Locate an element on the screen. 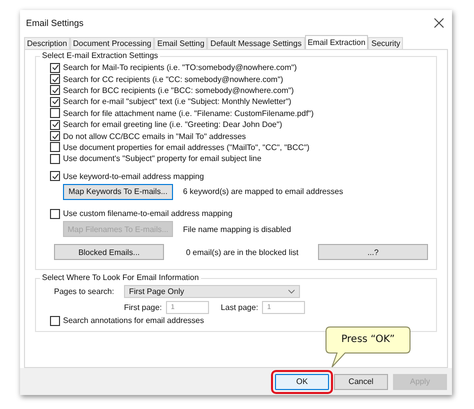  checkbox-label: Use document properties for email addresses ("MailTo", "CC", "BCC") is located at coordinates (186, 147).